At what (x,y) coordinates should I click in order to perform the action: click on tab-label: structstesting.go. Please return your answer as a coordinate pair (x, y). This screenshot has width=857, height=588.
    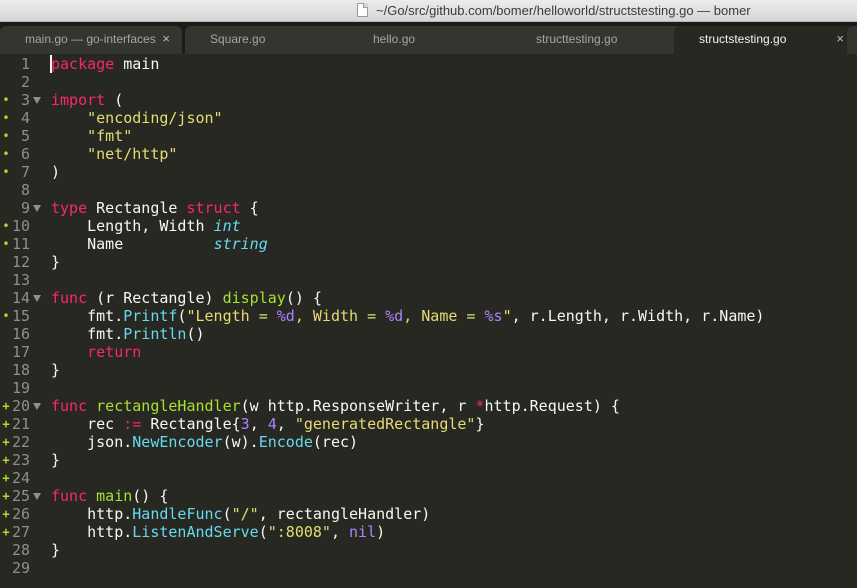
    Looking at the image, I should click on (743, 39).